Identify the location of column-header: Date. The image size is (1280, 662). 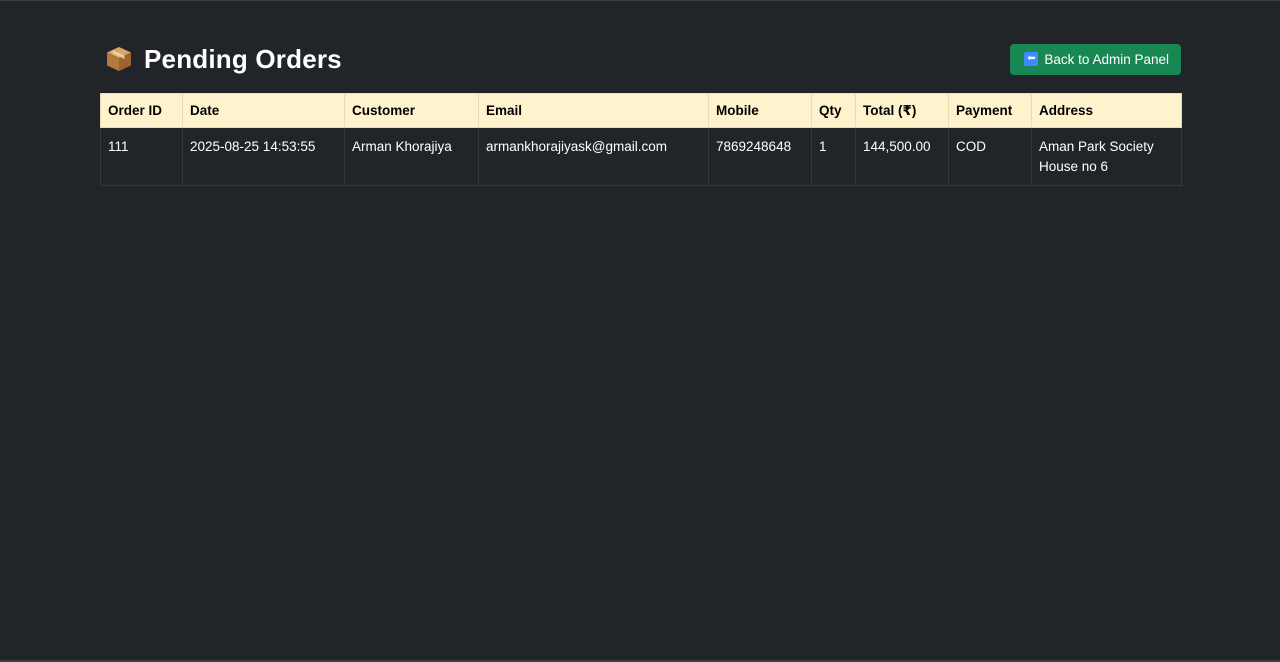
(263, 110).